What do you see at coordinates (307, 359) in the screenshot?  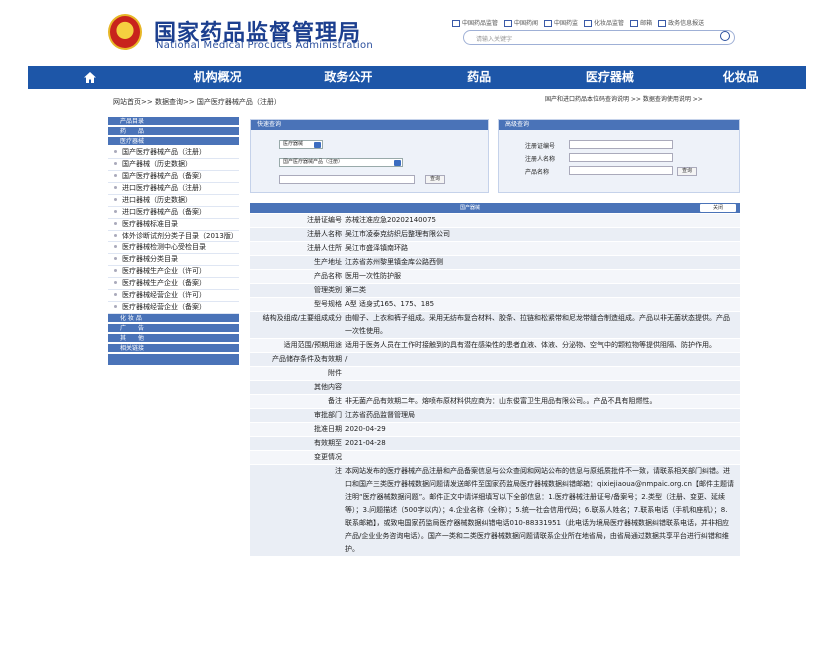 I see `row-key: 产品储存条件及有效期` at bounding box center [307, 359].